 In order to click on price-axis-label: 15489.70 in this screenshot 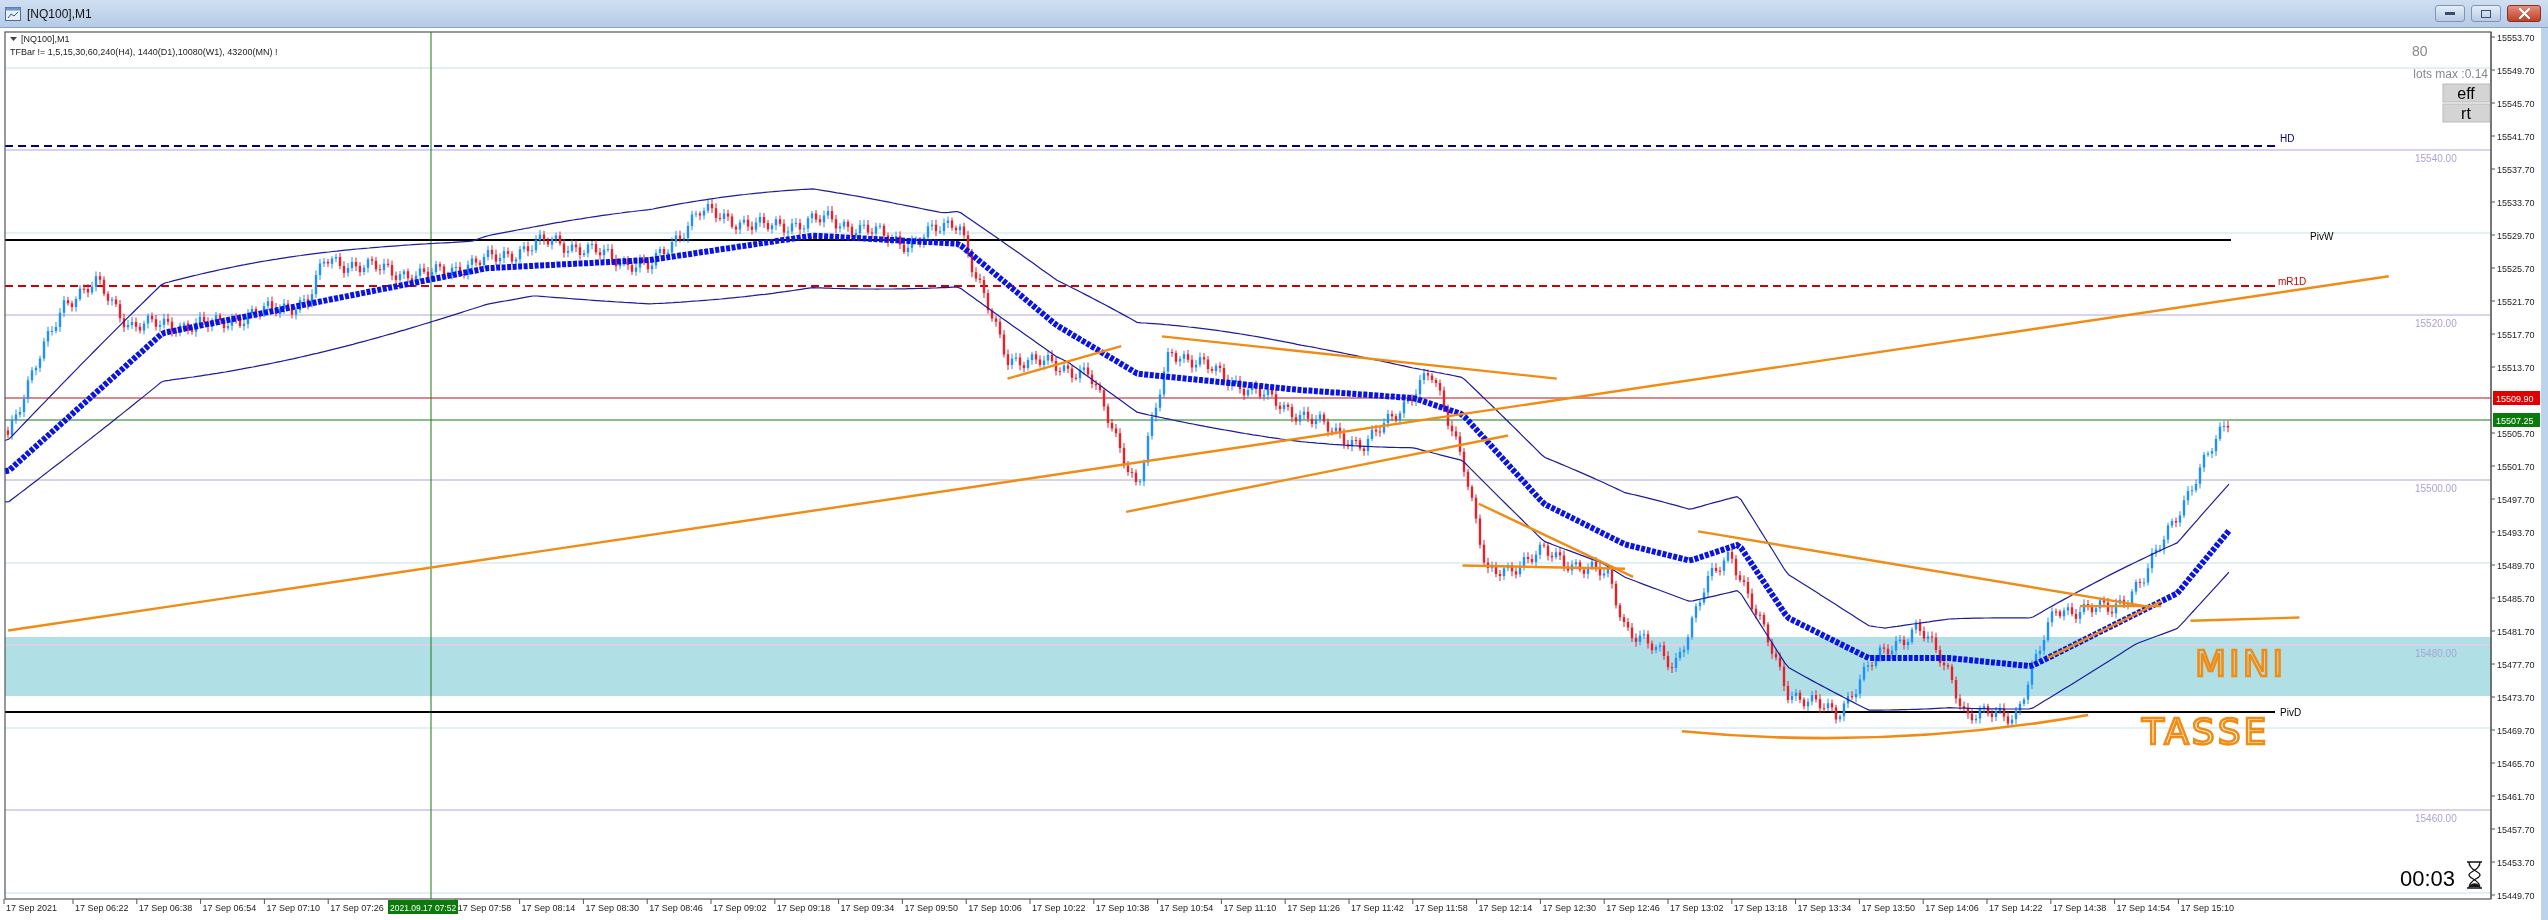, I will do `click(2516, 566)`.